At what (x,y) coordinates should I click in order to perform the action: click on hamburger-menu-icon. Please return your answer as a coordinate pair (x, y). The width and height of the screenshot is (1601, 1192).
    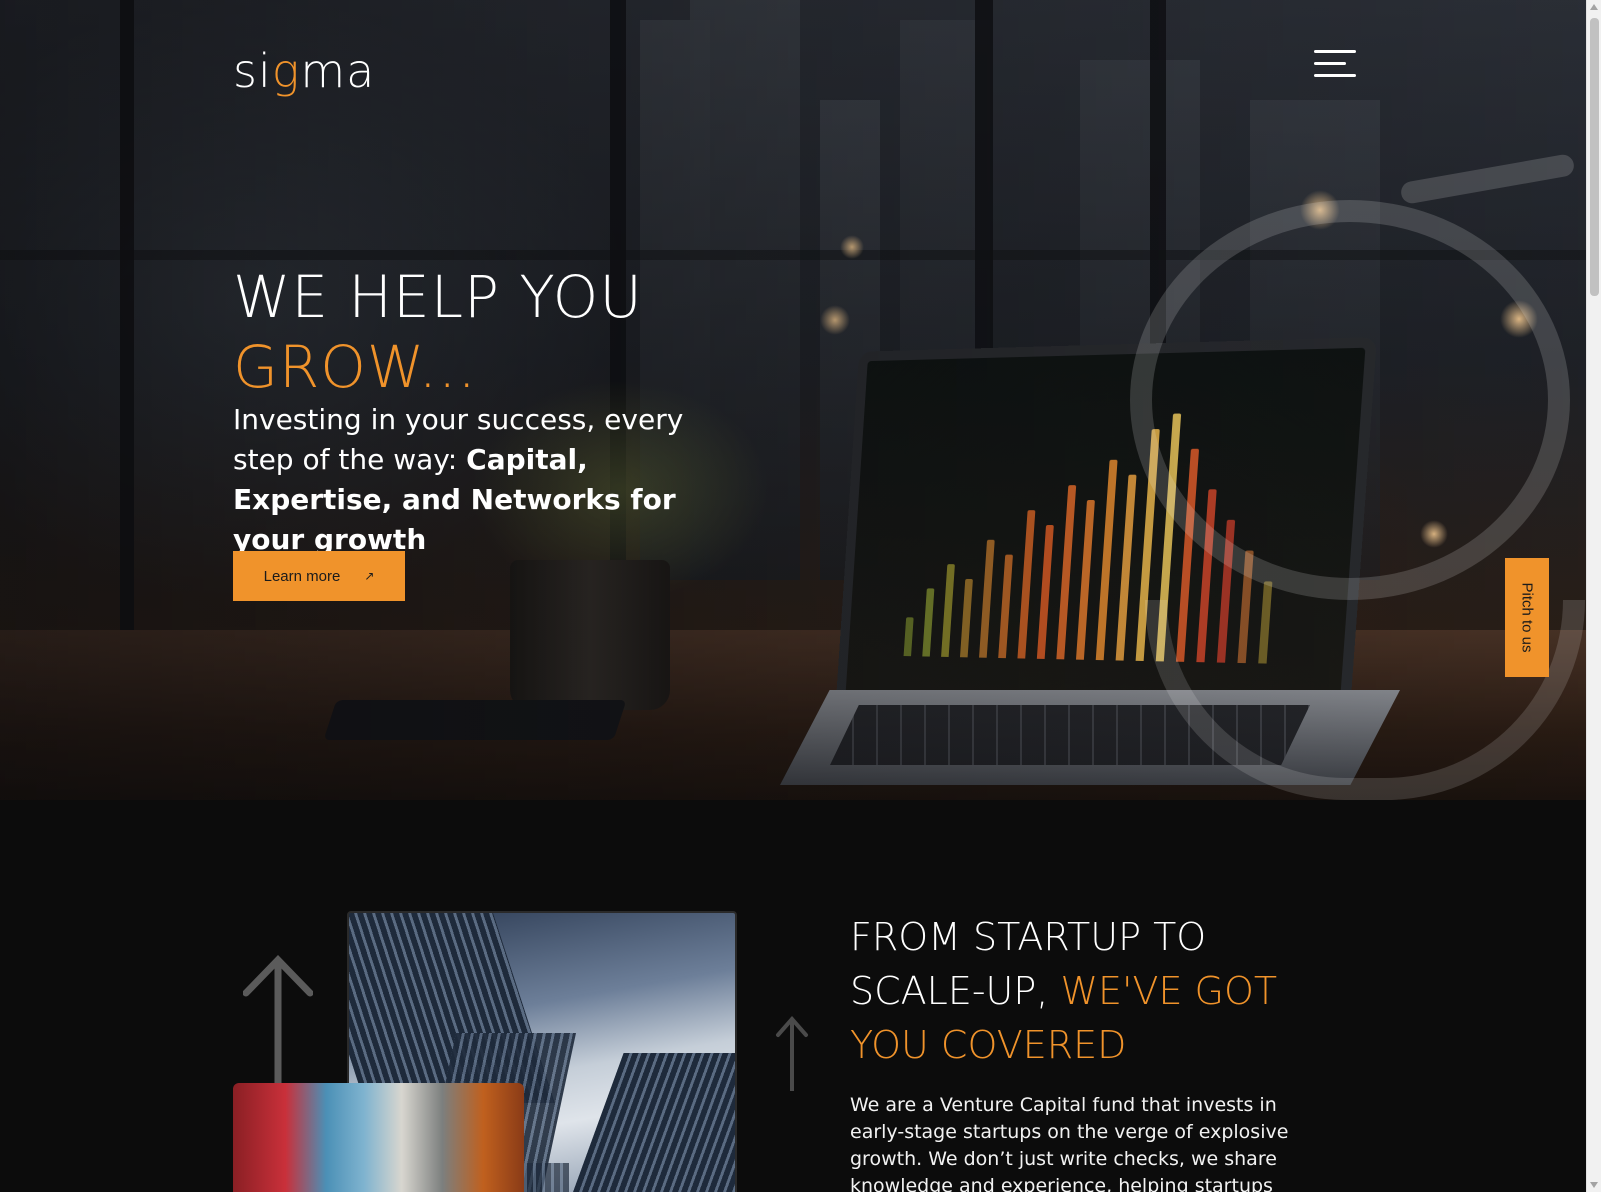
    Looking at the image, I should click on (1335, 64).